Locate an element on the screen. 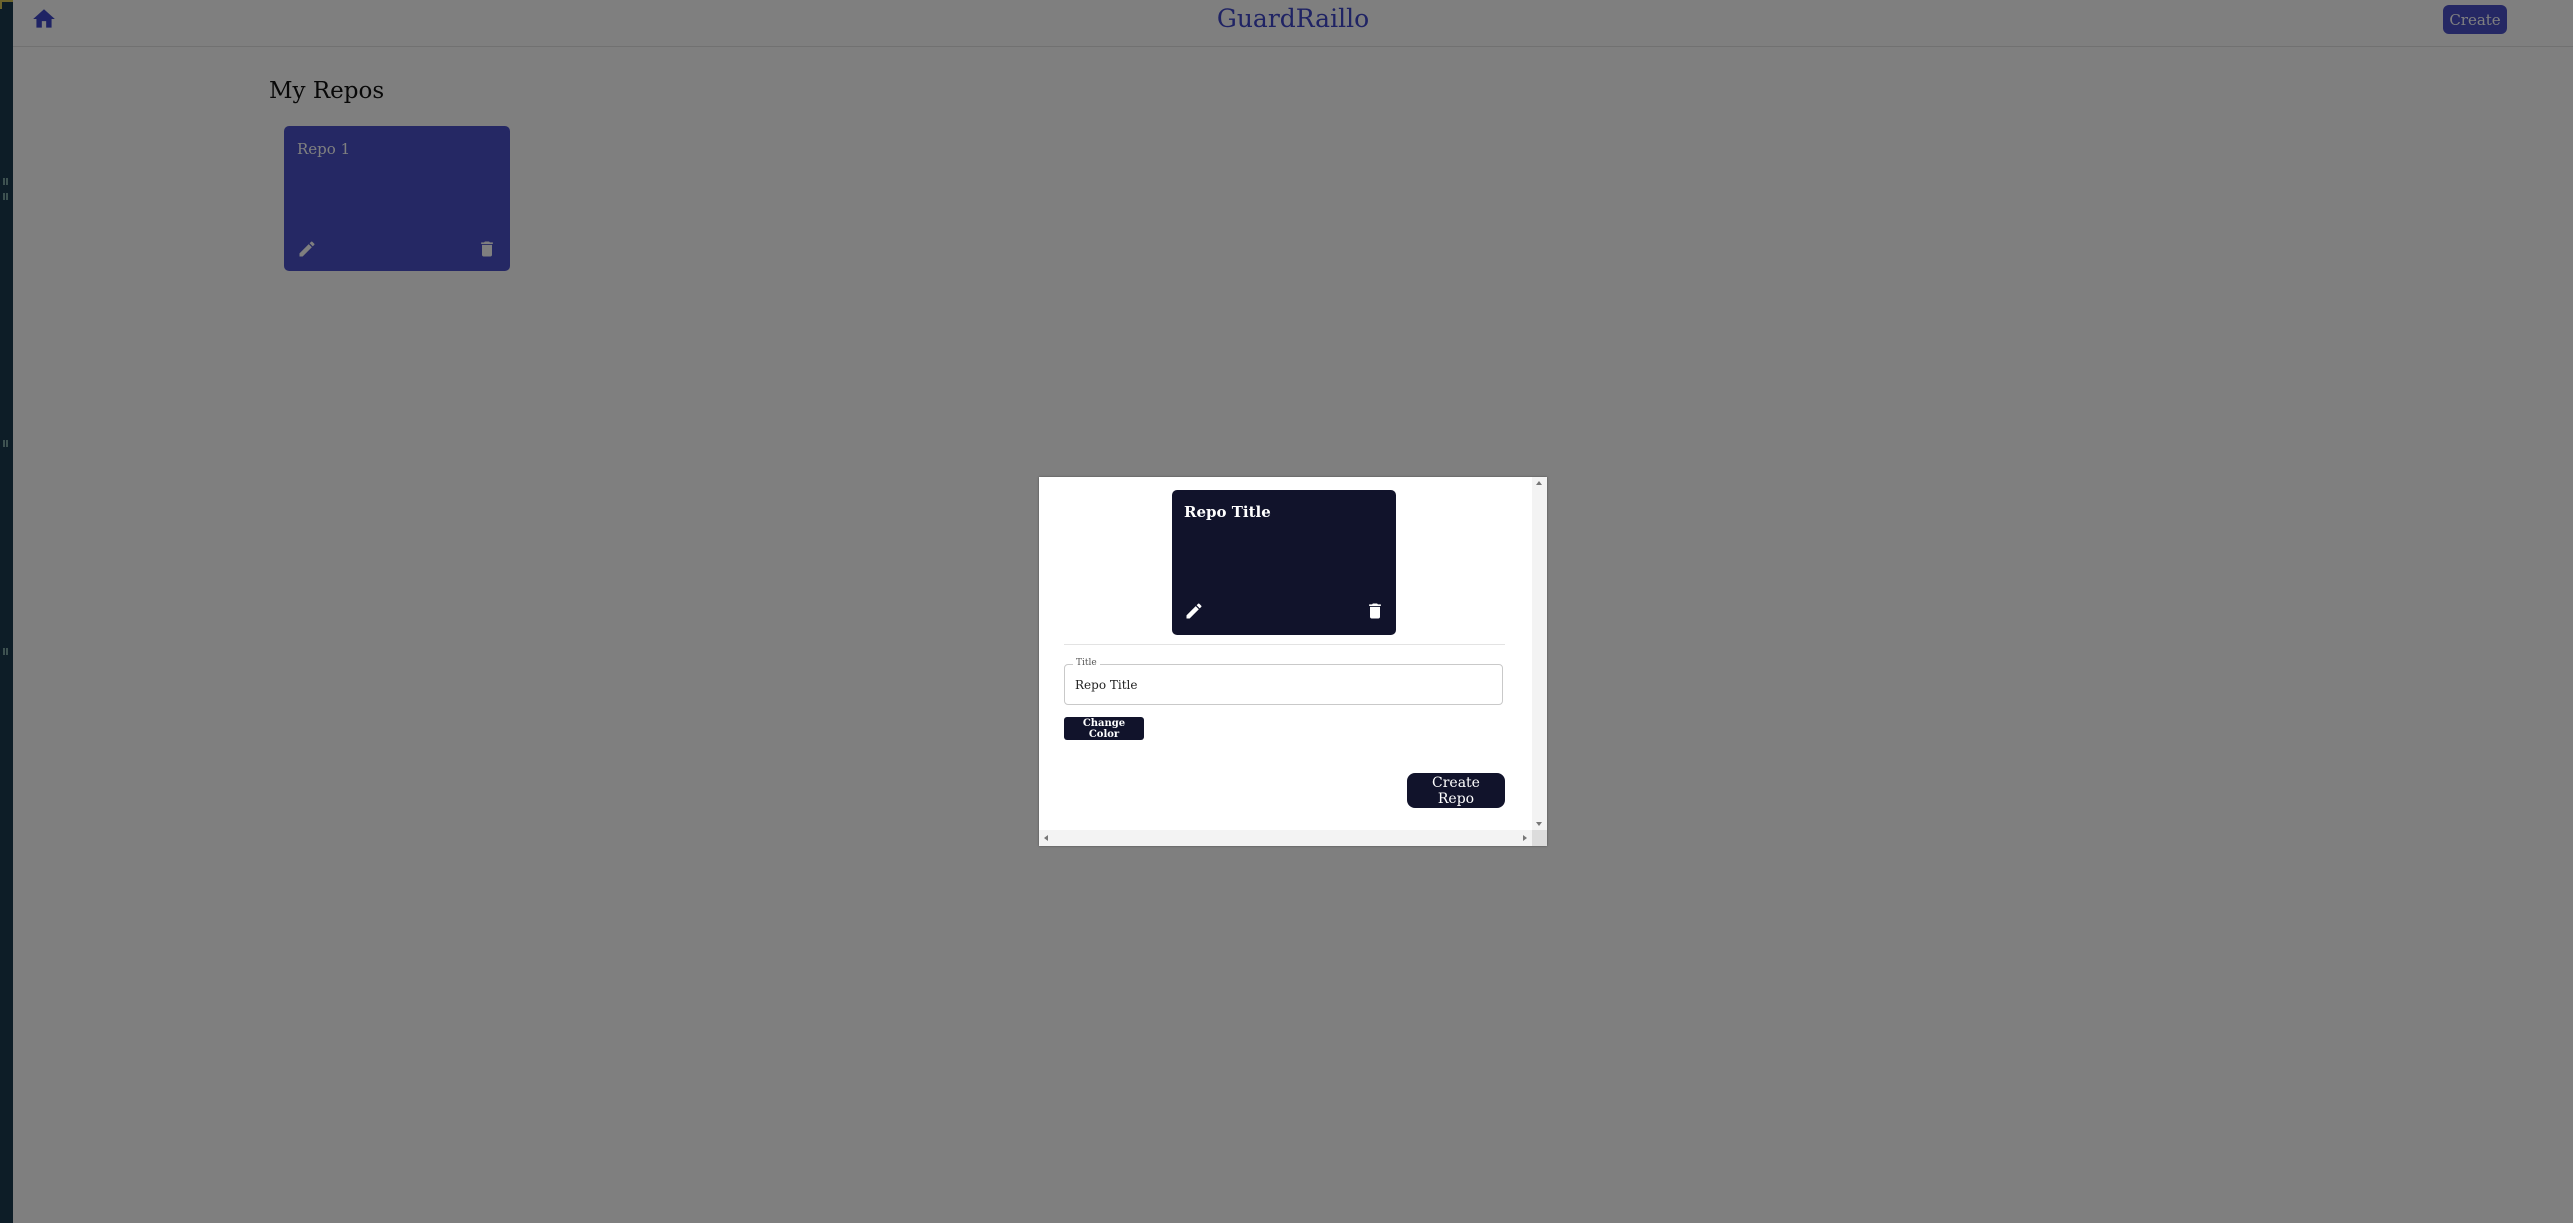  scrollbar-corner is located at coordinates (1539, 838).